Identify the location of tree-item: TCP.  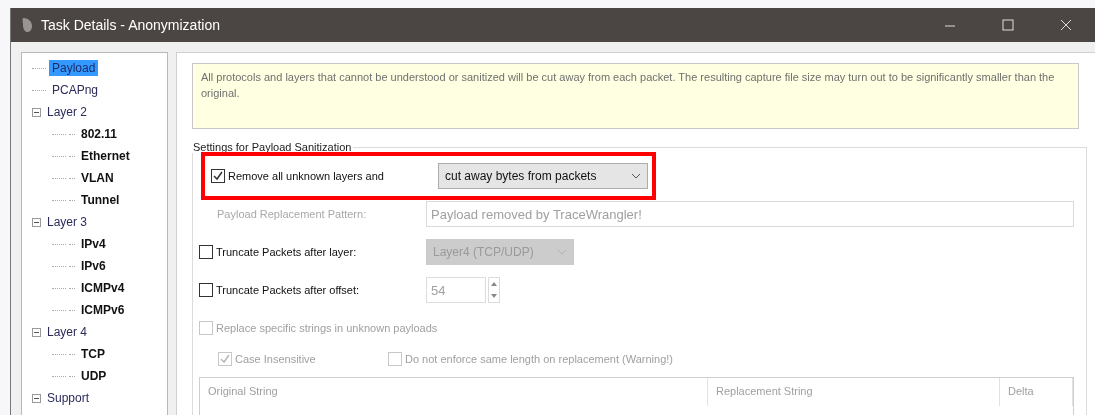
(93, 354).